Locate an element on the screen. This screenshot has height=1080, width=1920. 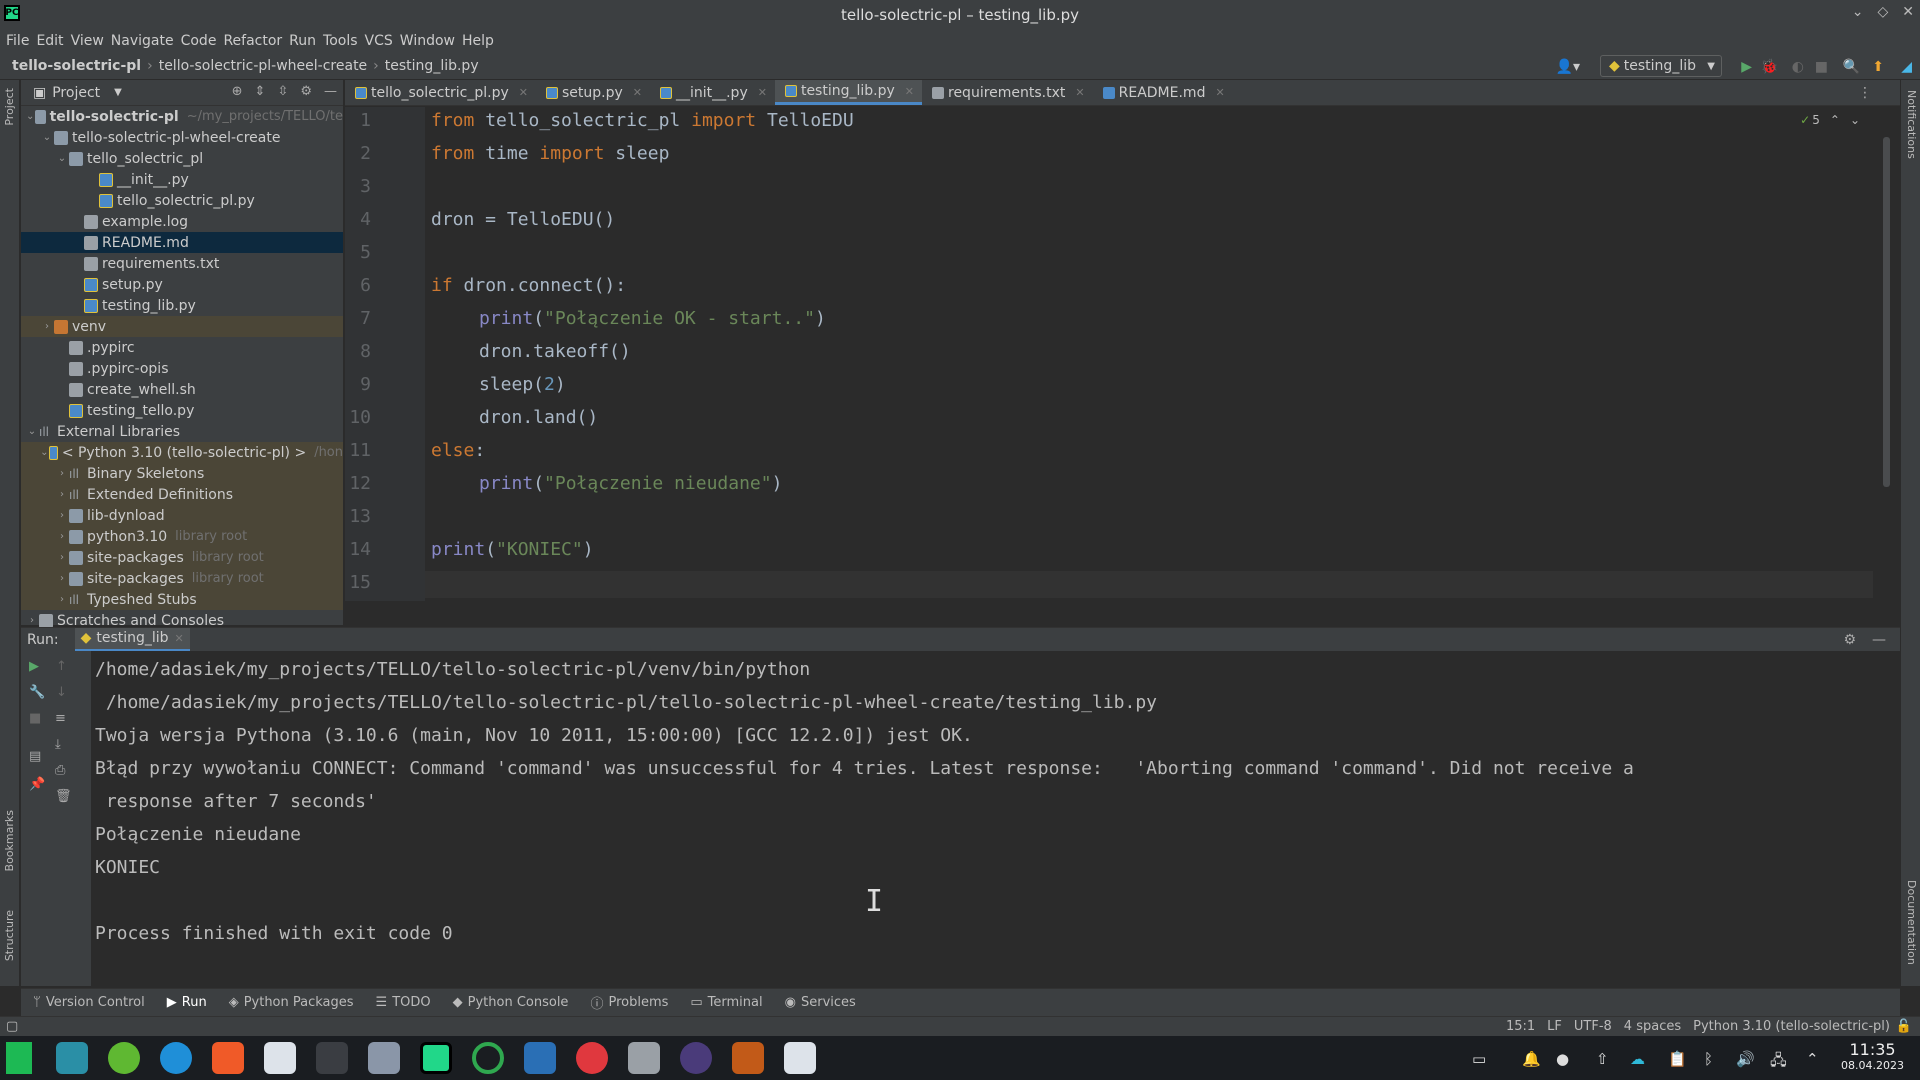
tool-python-console: ◆ Python Console is located at coordinates (511, 1002).